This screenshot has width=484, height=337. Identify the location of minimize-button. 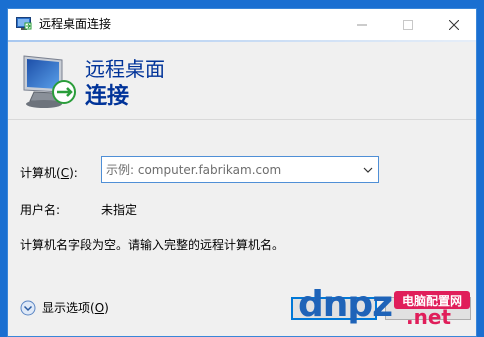
(362, 24).